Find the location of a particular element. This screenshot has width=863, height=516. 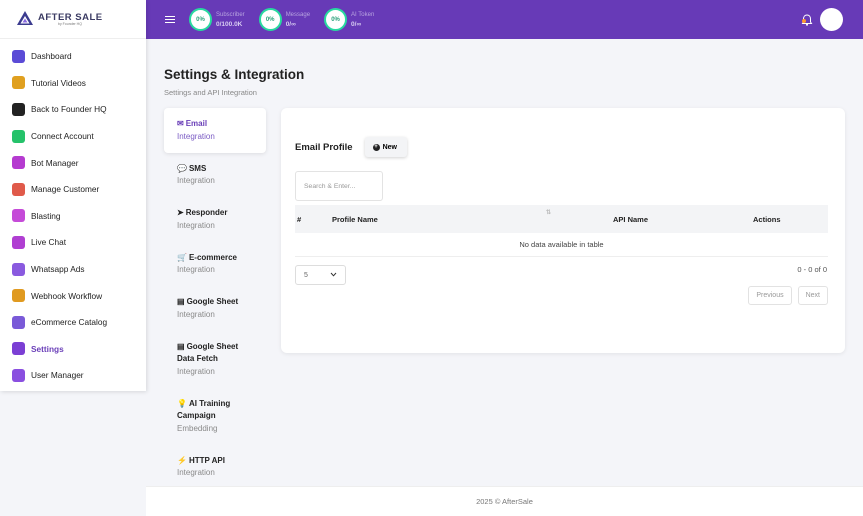

sidebar-item-connect-account: Connect Account is located at coordinates (73, 136).